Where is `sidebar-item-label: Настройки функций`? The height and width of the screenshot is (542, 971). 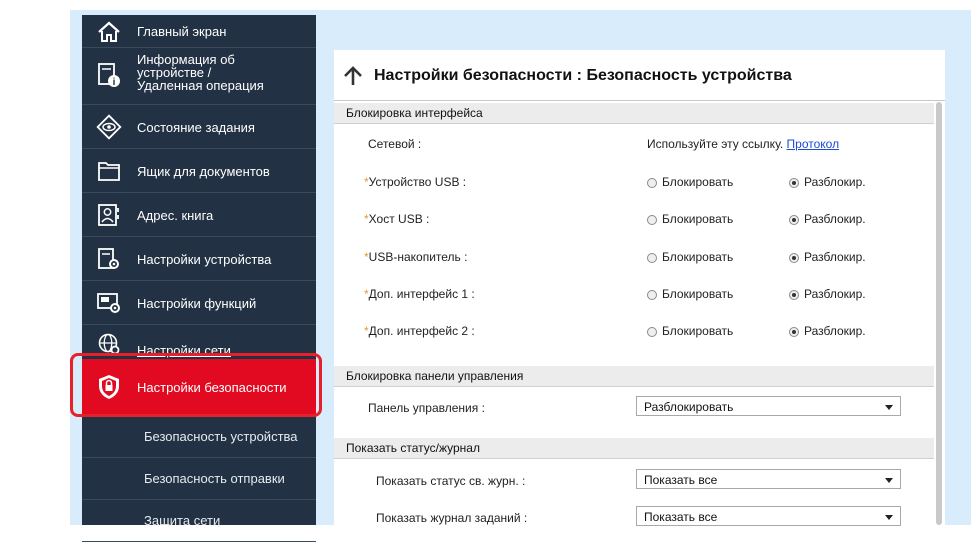
sidebar-item-label: Настройки функций is located at coordinates (197, 303).